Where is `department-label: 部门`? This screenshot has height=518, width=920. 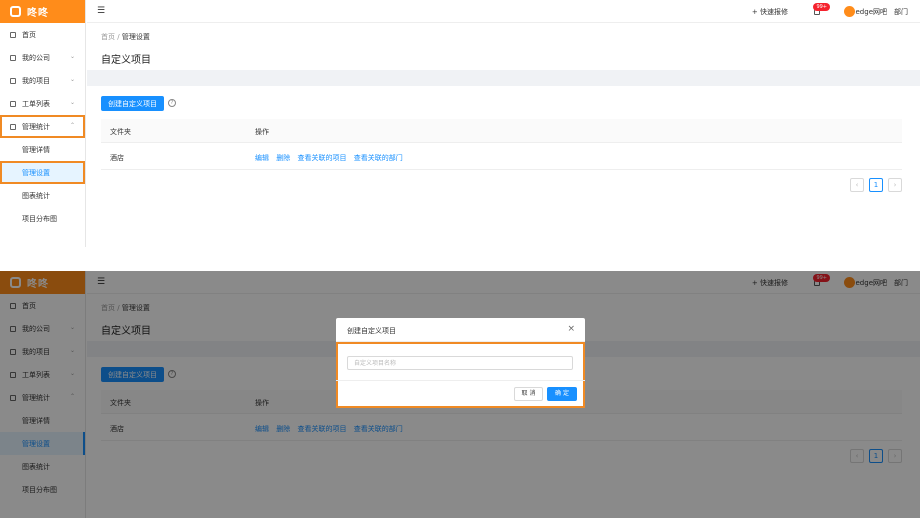
department-label: 部门 is located at coordinates (901, 12).